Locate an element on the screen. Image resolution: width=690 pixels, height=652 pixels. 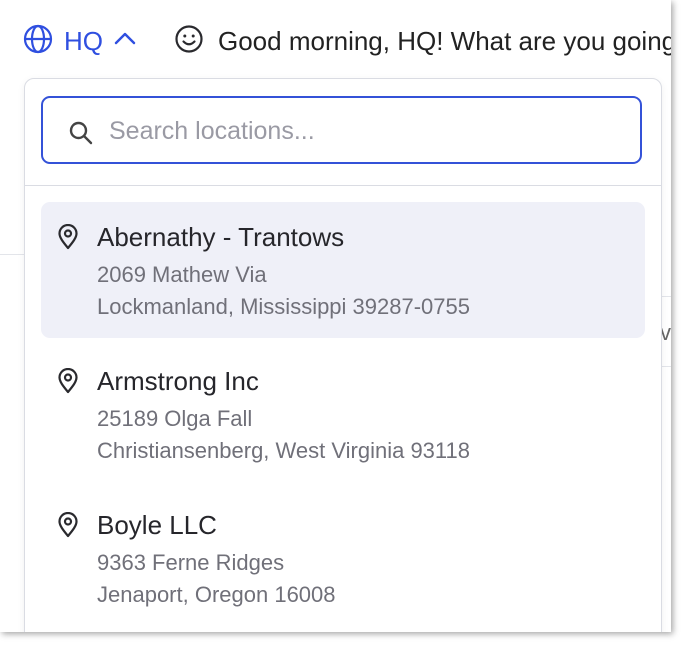
location-switcher-label: HQ is located at coordinates (83, 40).